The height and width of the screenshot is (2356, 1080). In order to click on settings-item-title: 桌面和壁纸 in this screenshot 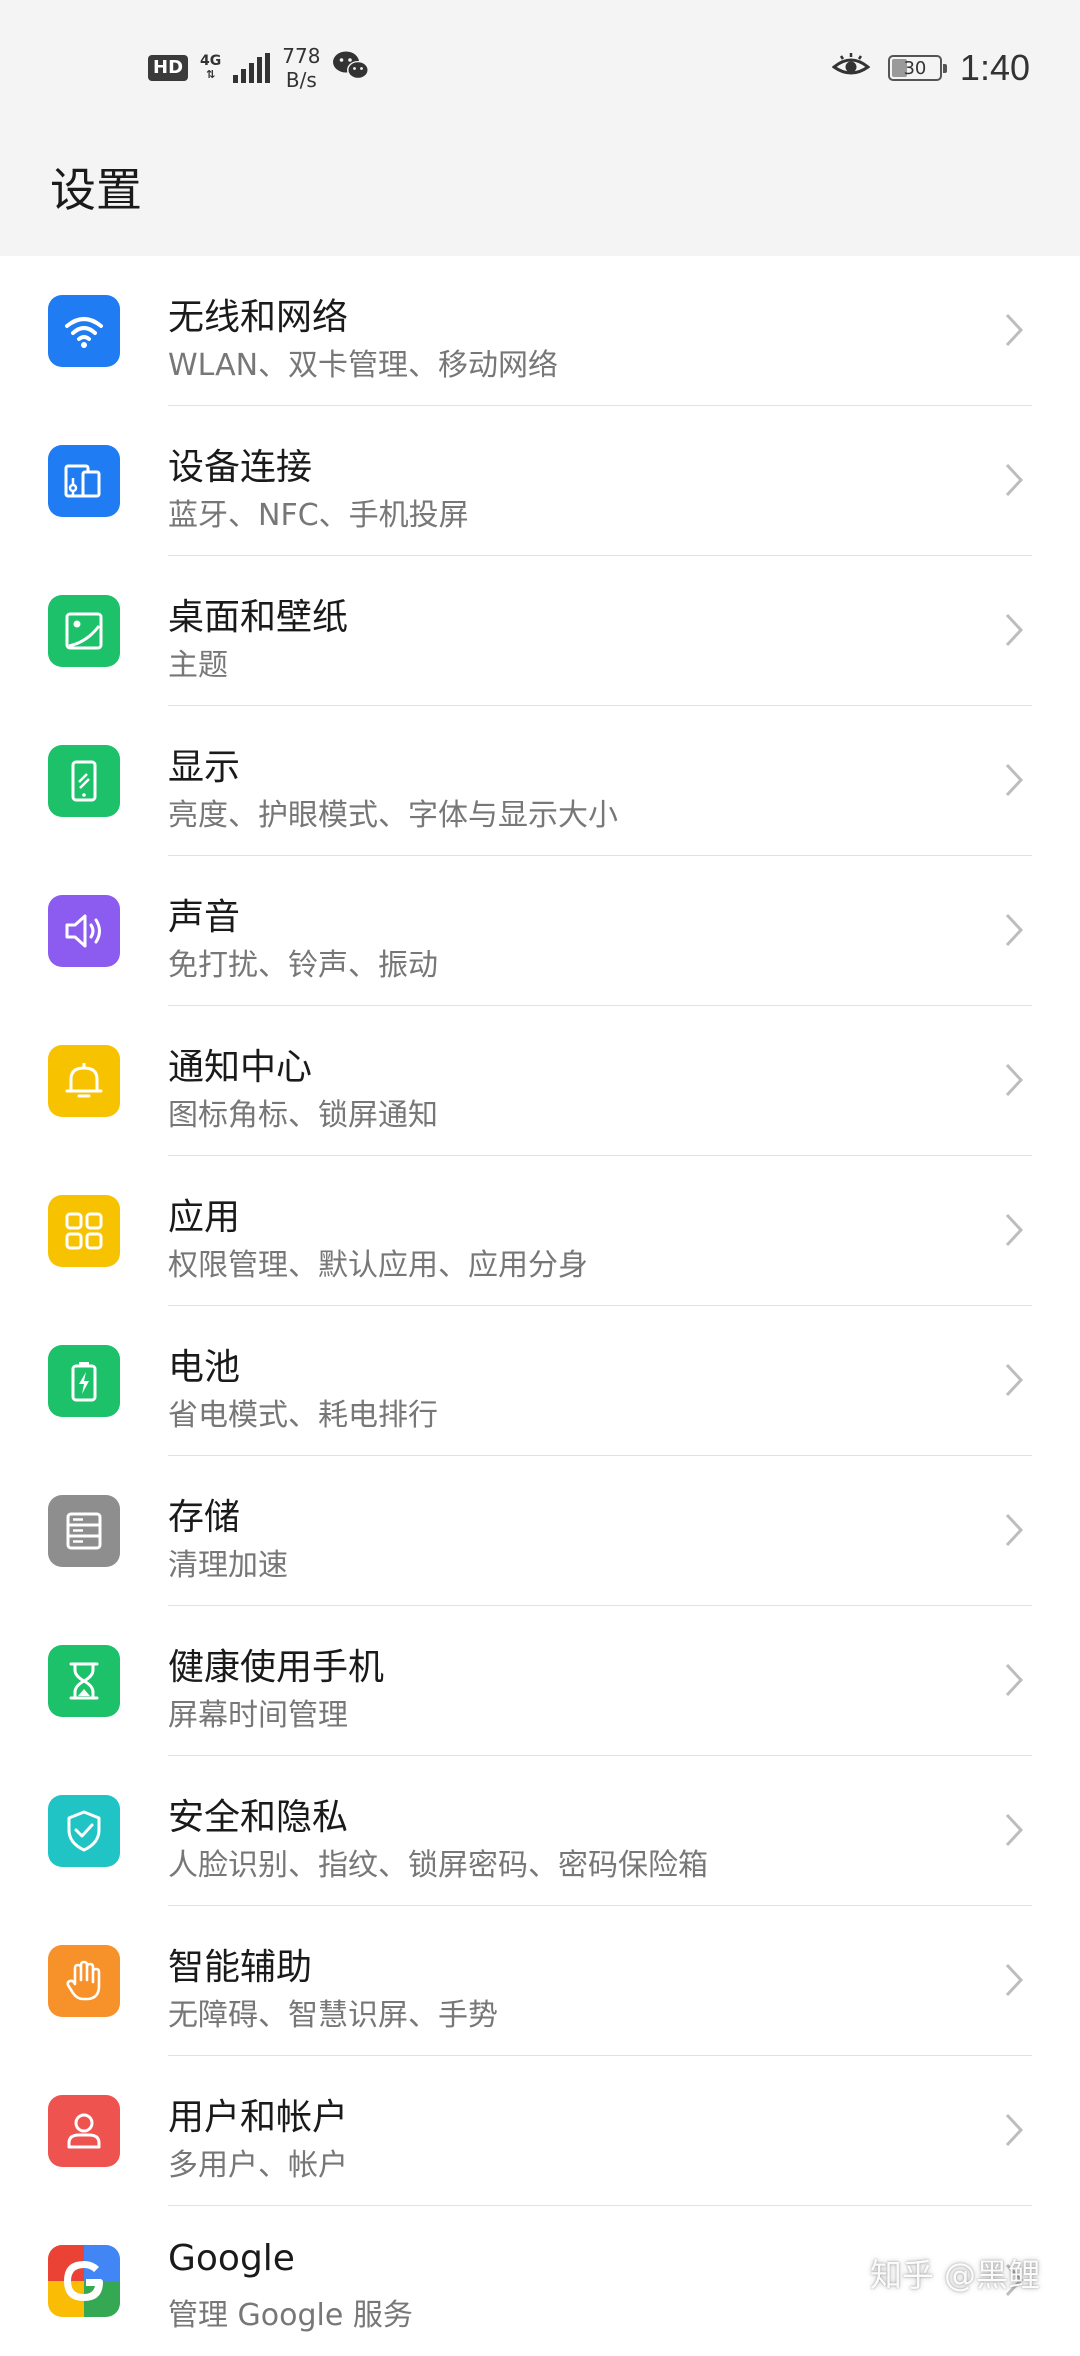, I will do `click(258, 614)`.